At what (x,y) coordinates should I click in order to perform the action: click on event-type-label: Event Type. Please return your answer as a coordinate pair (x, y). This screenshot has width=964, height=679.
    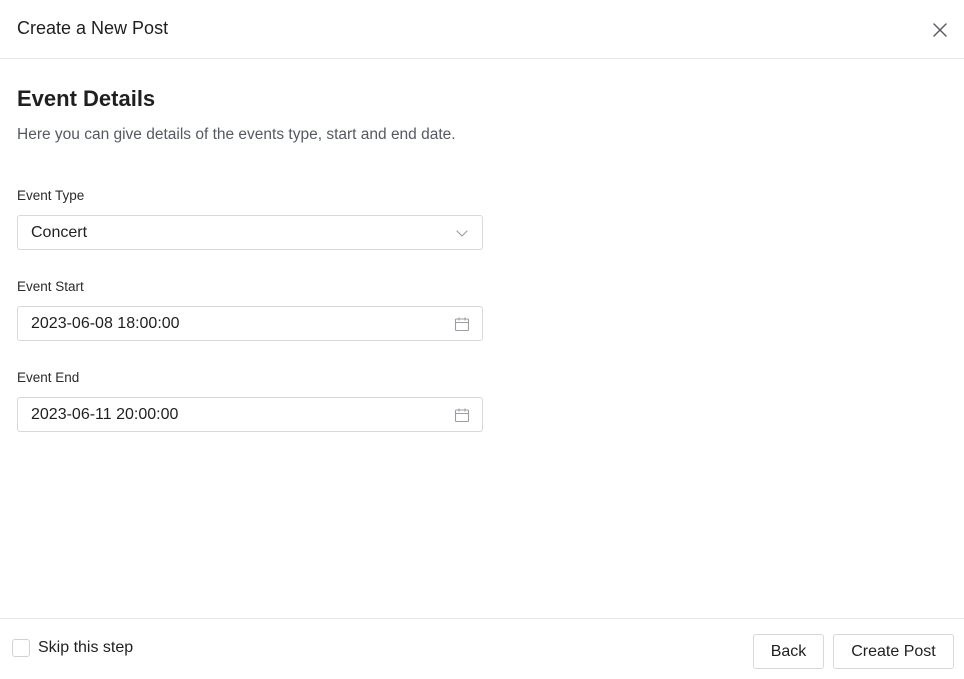
    Looking at the image, I should click on (51, 195).